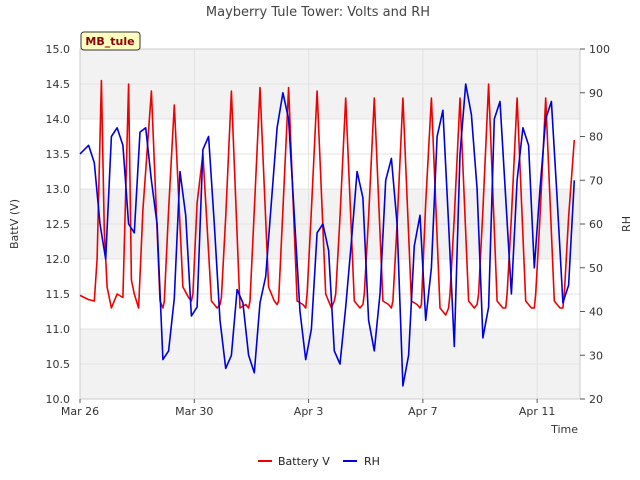 The width and height of the screenshot is (640, 480). Describe the element at coordinates (626, 224) in the screenshot. I see `y-axis-right-label: RH` at that location.